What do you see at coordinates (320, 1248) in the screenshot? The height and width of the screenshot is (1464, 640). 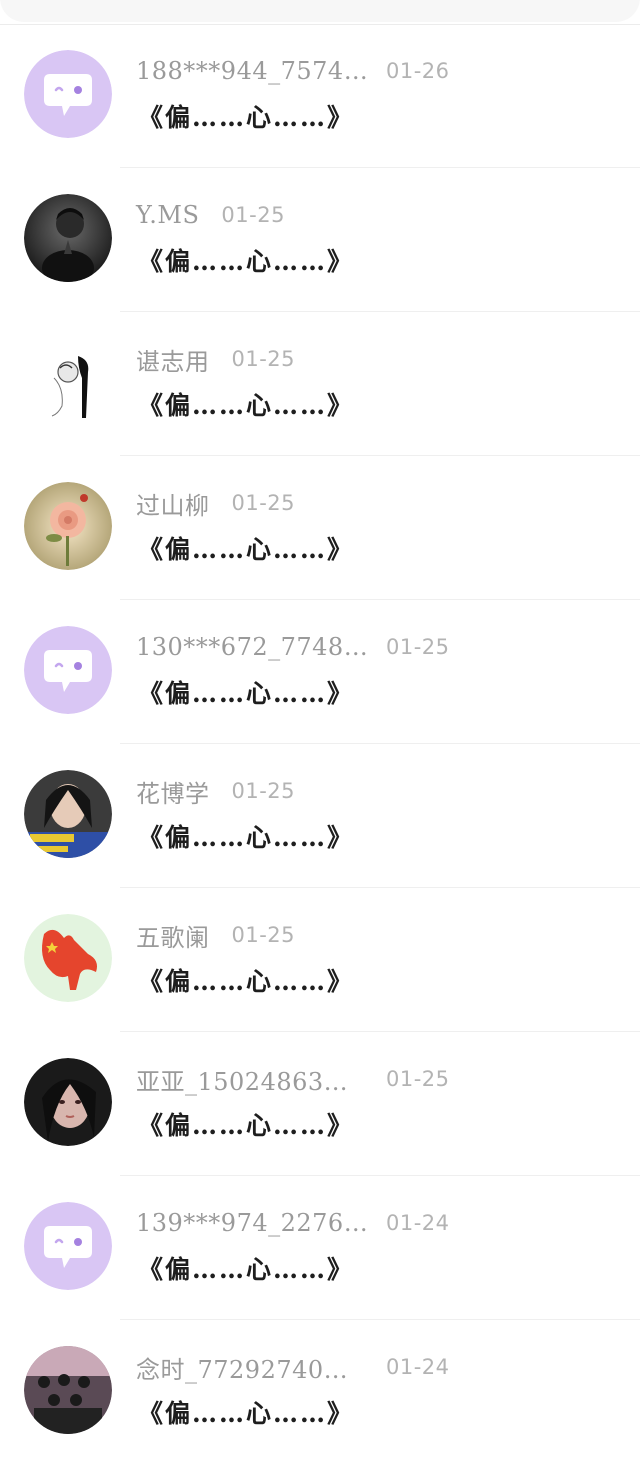 I see `list-item: 139***974_2276… 01-24 《偏……心……》` at bounding box center [320, 1248].